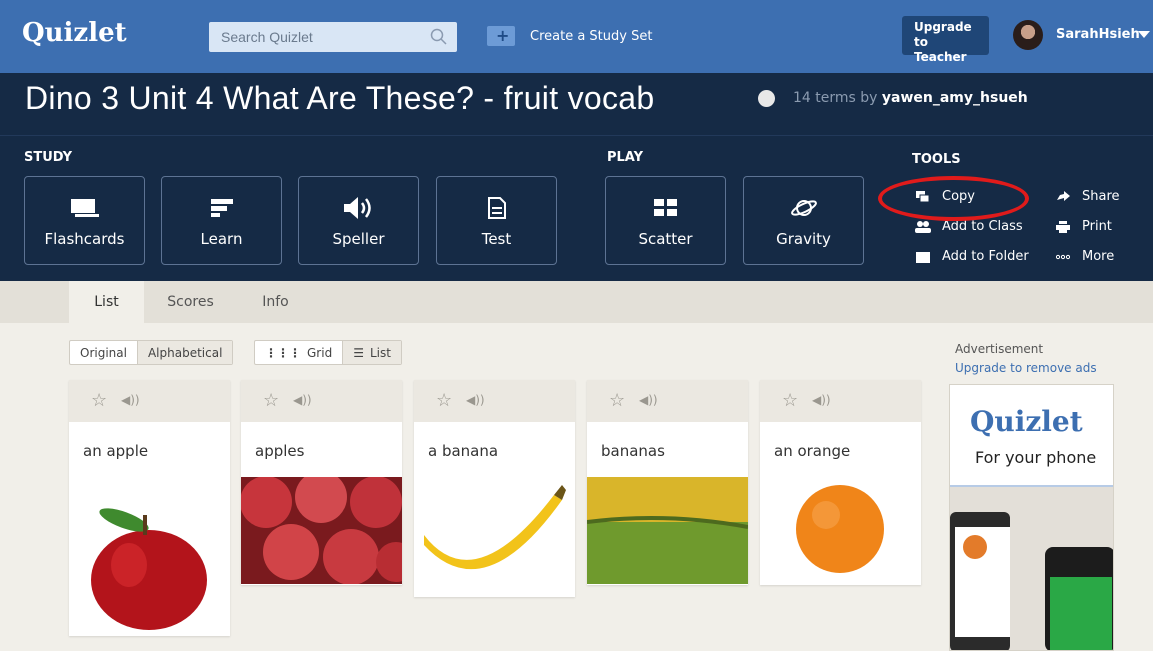 This screenshot has width=1153, height=651. I want to click on term-count: 14 terms by, so click(837, 98).